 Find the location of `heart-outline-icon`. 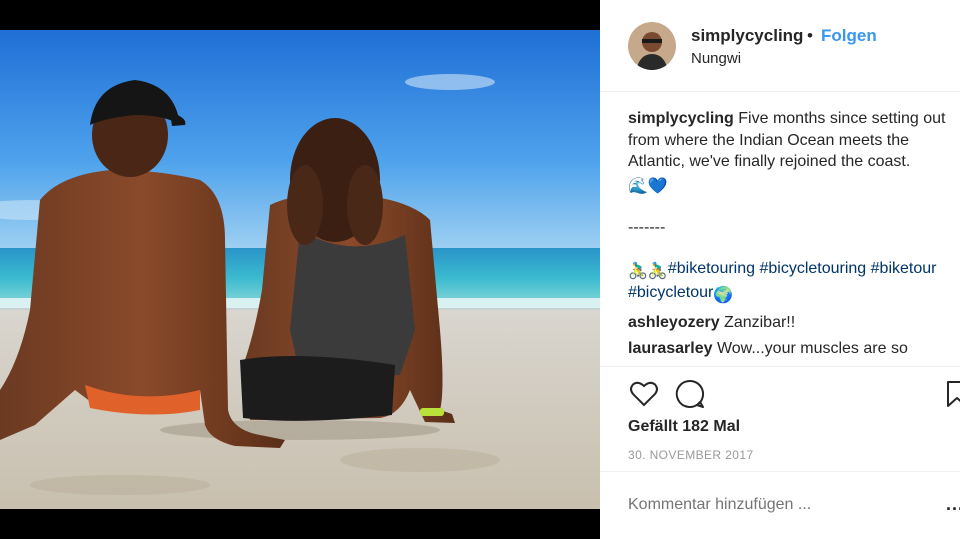

heart-outline-icon is located at coordinates (644, 394).